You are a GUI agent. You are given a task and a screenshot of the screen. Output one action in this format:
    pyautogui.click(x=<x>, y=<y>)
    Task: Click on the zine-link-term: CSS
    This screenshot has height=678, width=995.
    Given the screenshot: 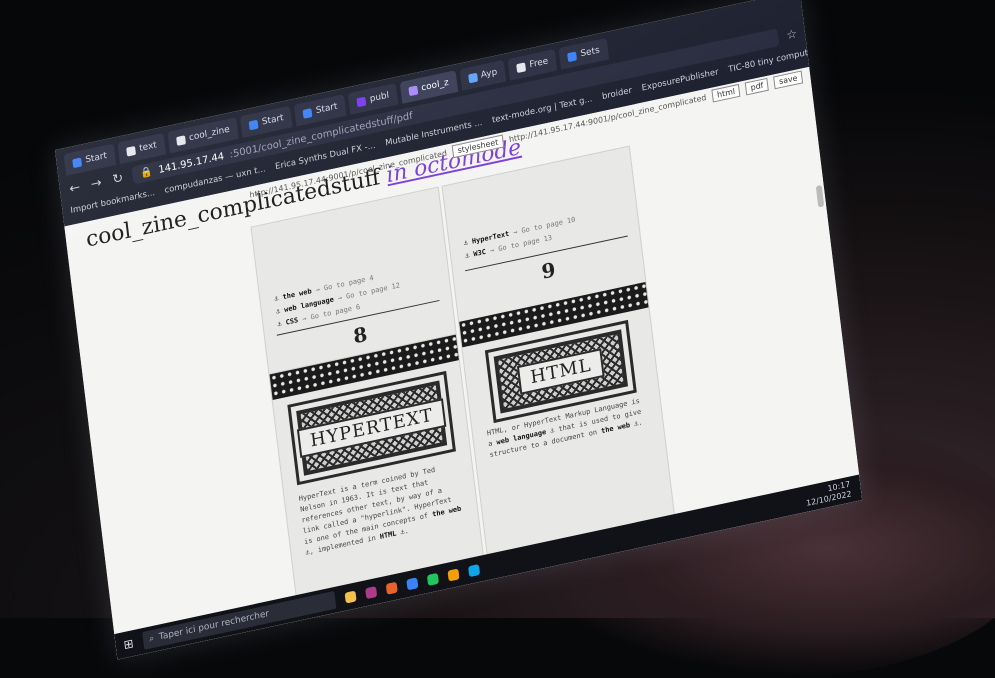 What is the action you would take?
    pyautogui.click(x=292, y=321)
    